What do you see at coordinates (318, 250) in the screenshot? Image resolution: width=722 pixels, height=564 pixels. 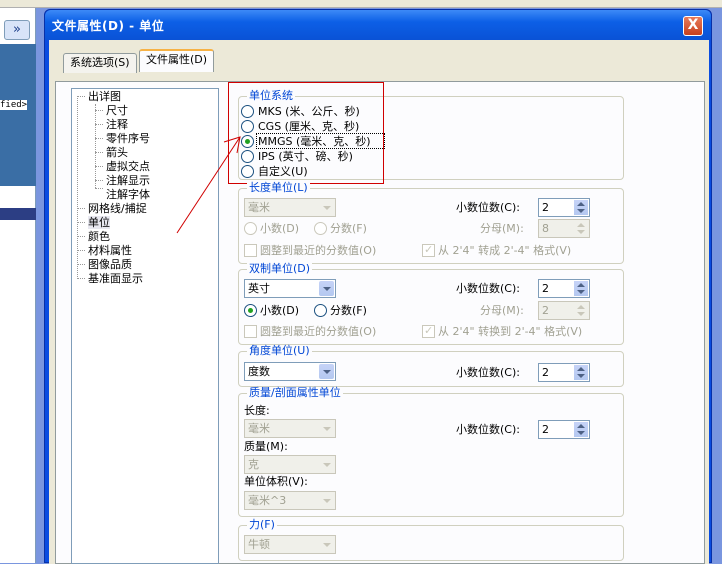 I see `length-round-label: 圆整到最近的分数值(O)` at bounding box center [318, 250].